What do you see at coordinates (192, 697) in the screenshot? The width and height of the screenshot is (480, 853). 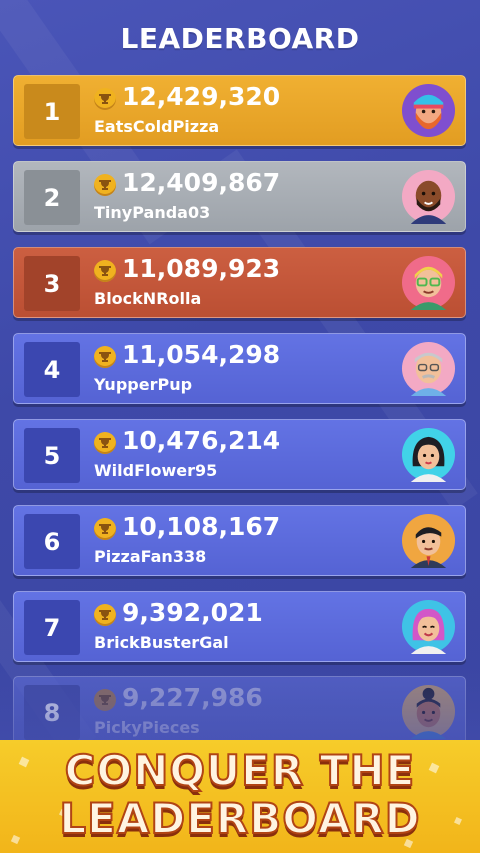 I see `score-value: 9,227,986` at bounding box center [192, 697].